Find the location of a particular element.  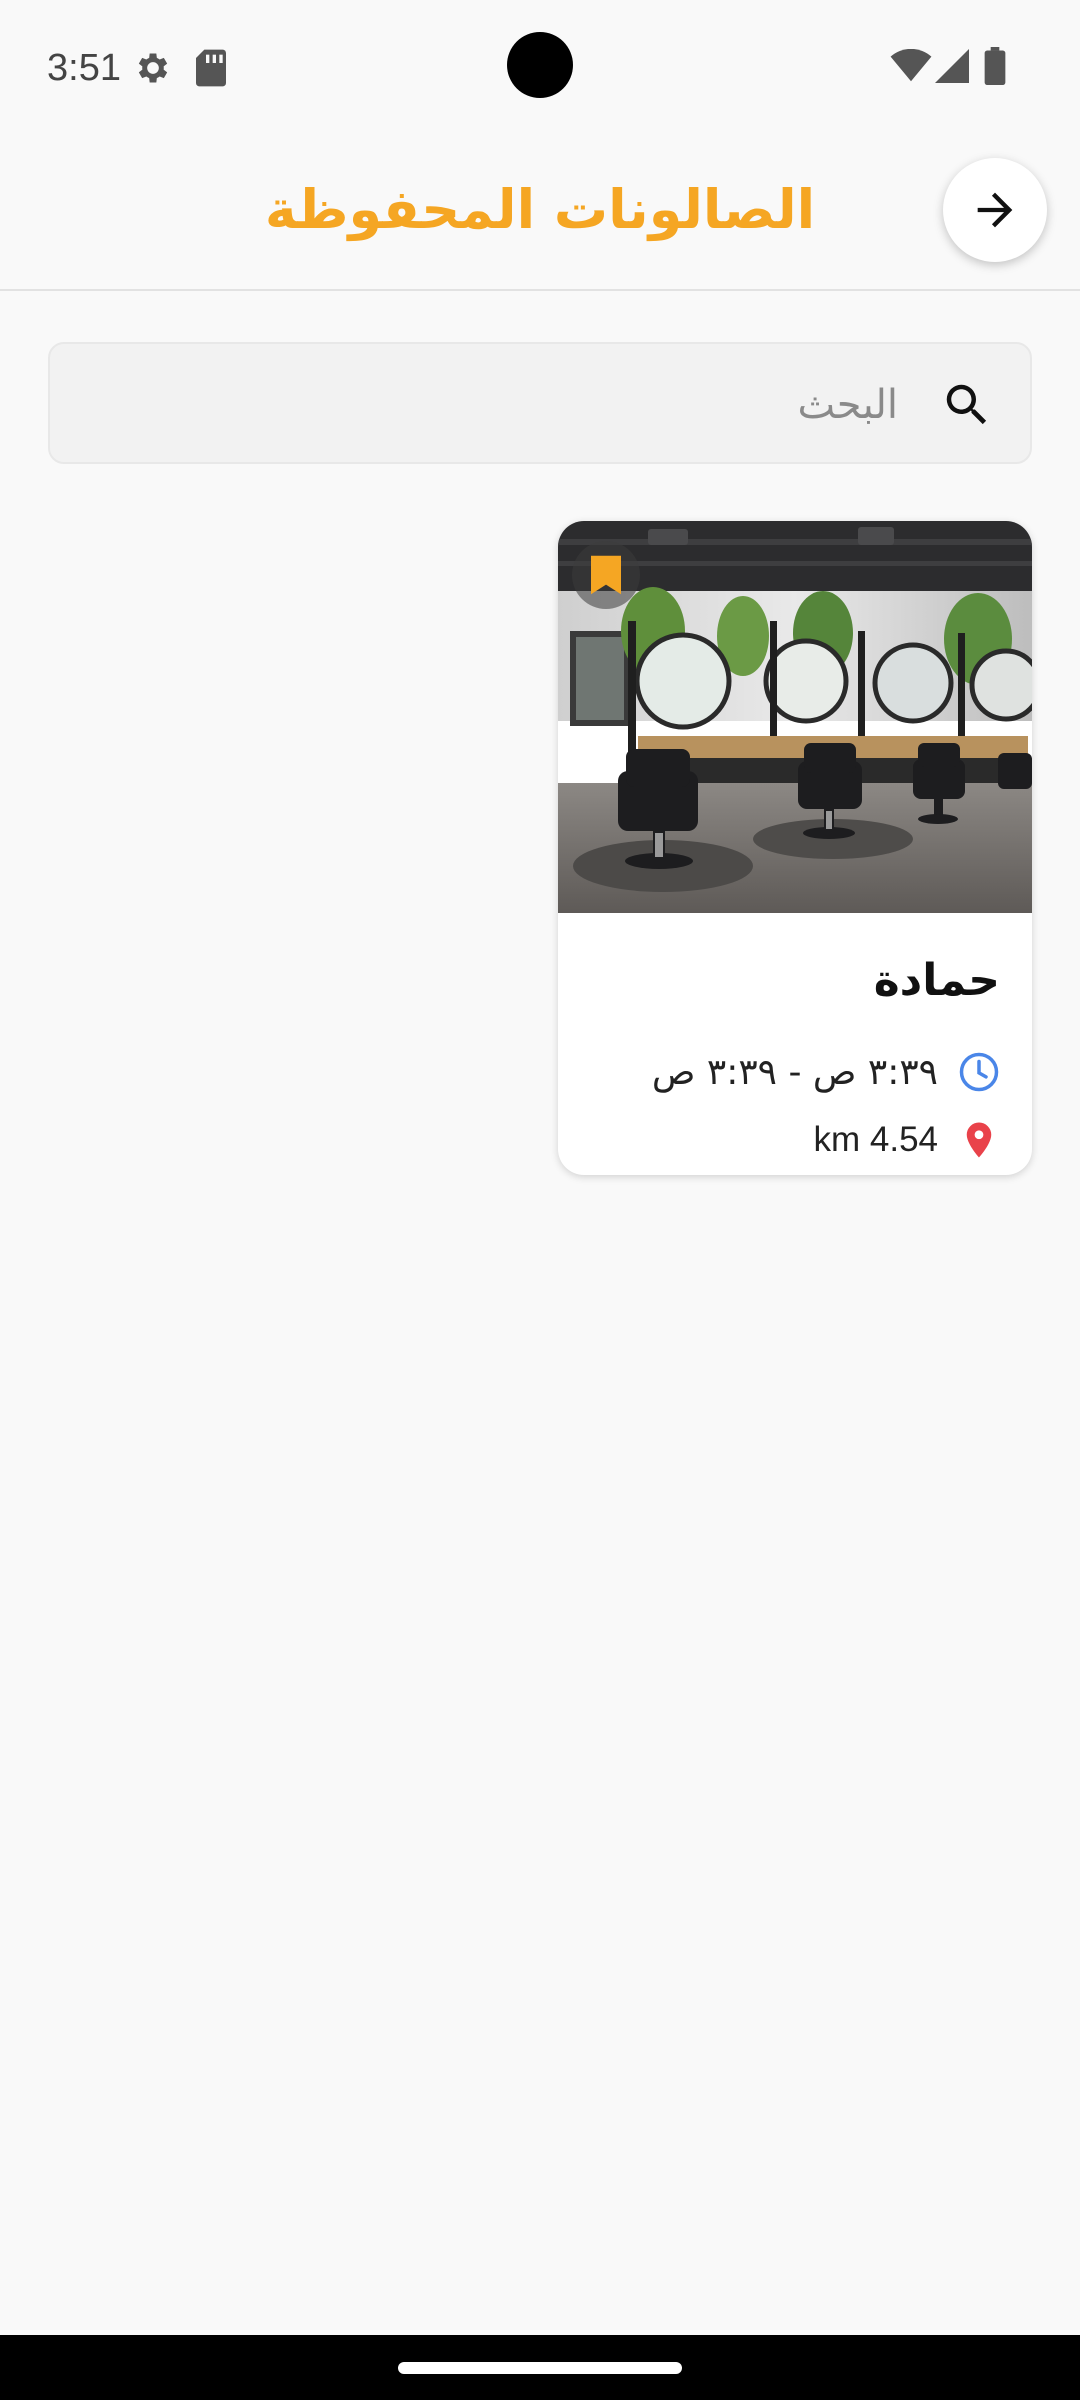

gear-icon is located at coordinates (153, 68).